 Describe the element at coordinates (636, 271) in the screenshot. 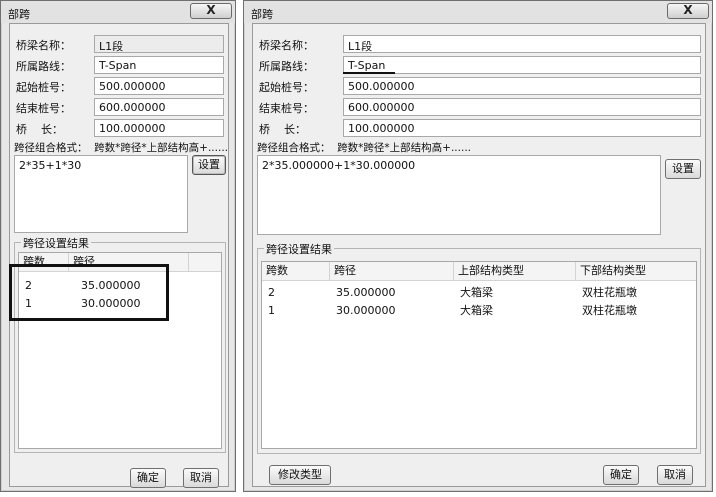

I see `right-column-lower-type: 下部结构类型` at that location.